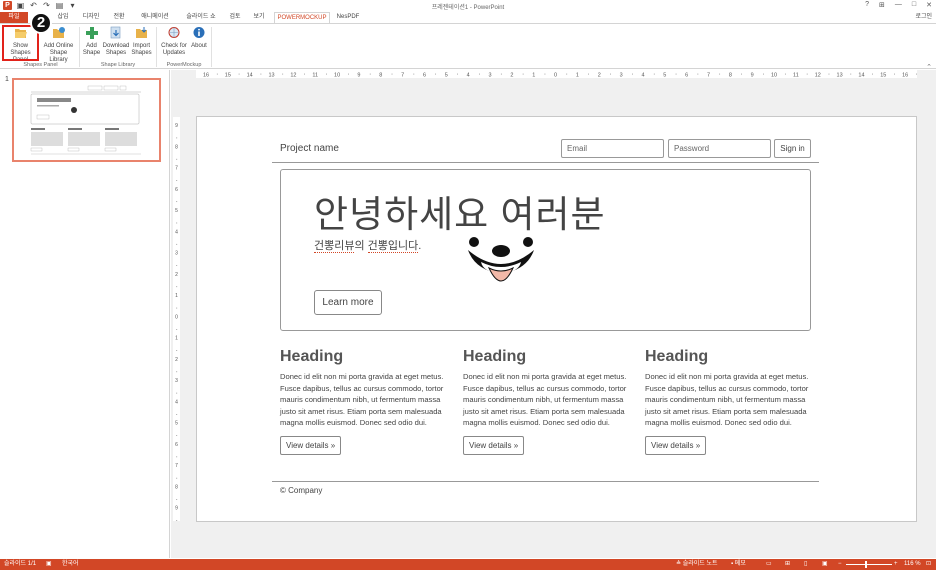 Image resolution: width=936 pixels, height=570 pixels. Describe the element at coordinates (155, 17) in the screenshot. I see `tab-animations: 애니메이션` at that location.